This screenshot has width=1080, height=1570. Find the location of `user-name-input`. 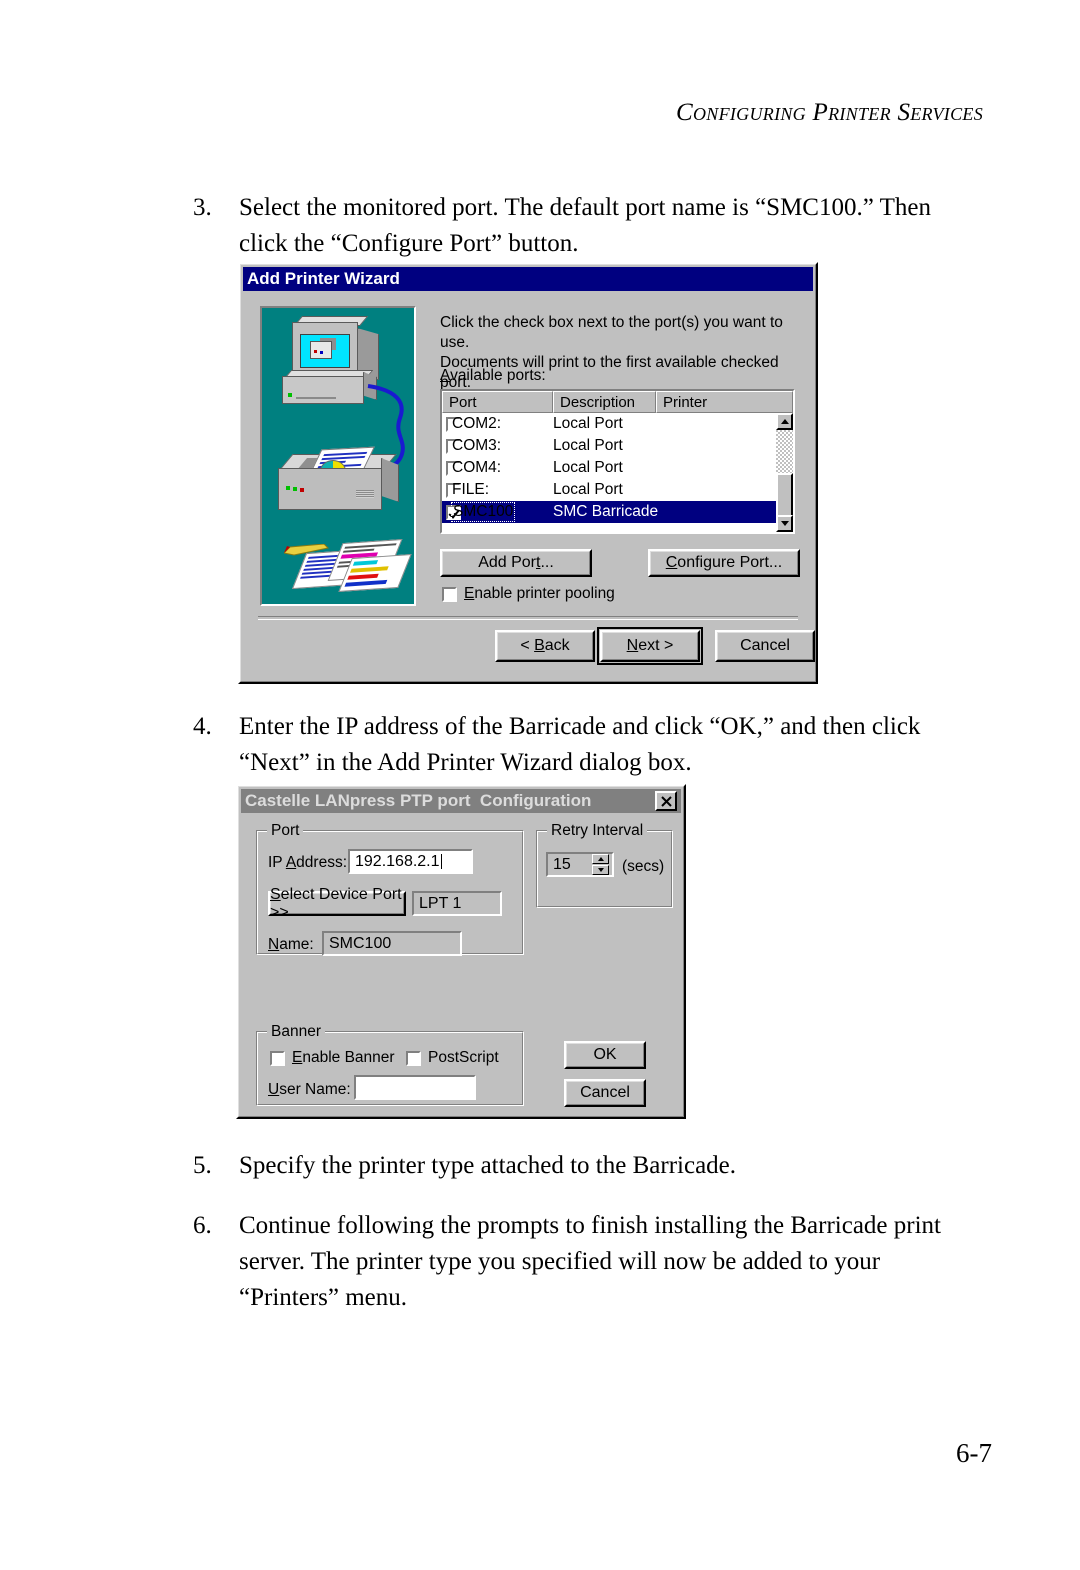

user-name-input is located at coordinates (415, 1087).